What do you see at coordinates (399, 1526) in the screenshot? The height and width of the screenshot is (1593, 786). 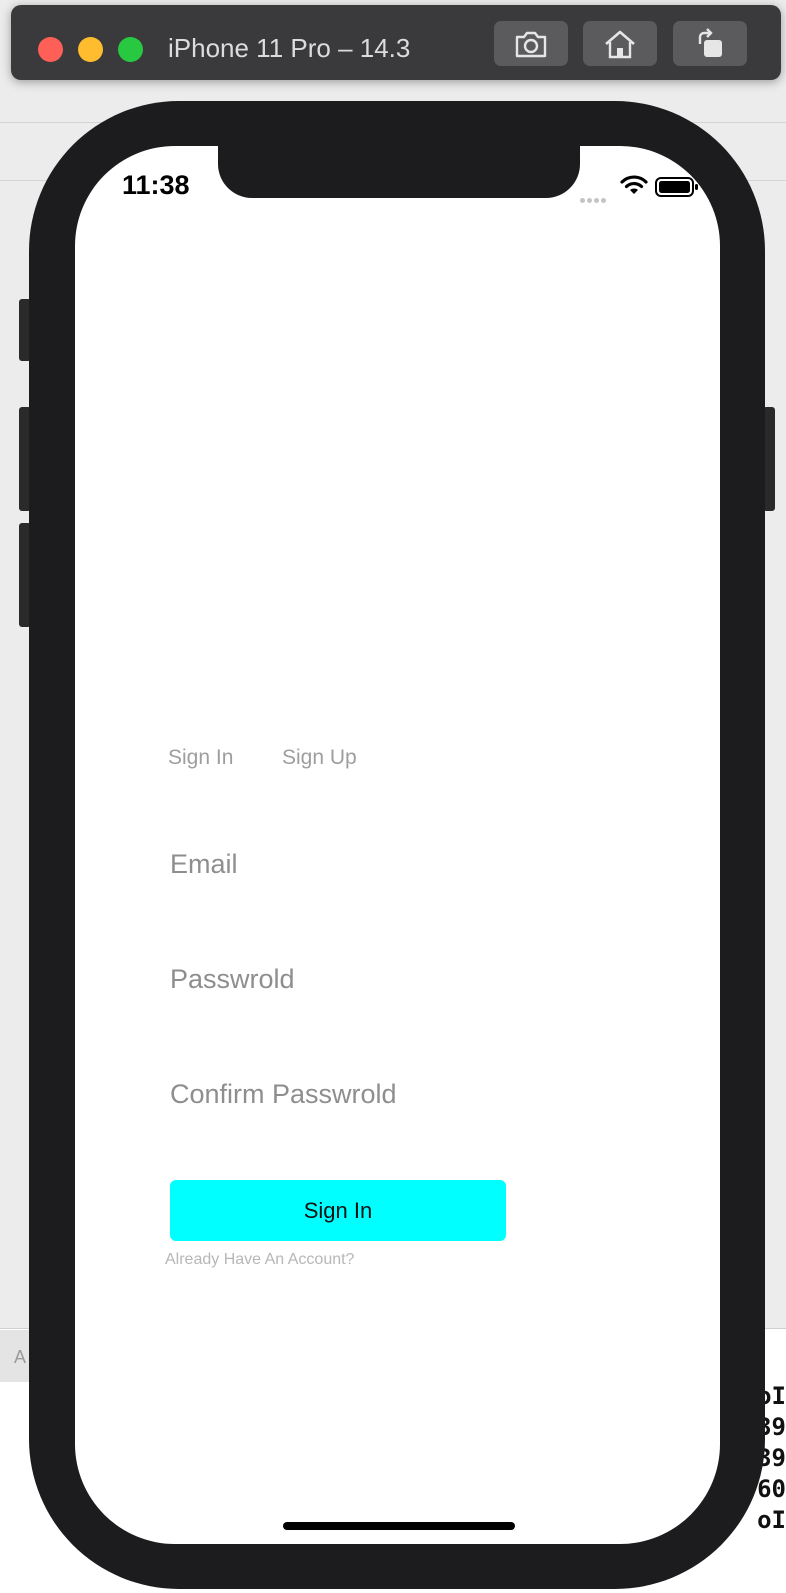 I see `home-indicator` at bounding box center [399, 1526].